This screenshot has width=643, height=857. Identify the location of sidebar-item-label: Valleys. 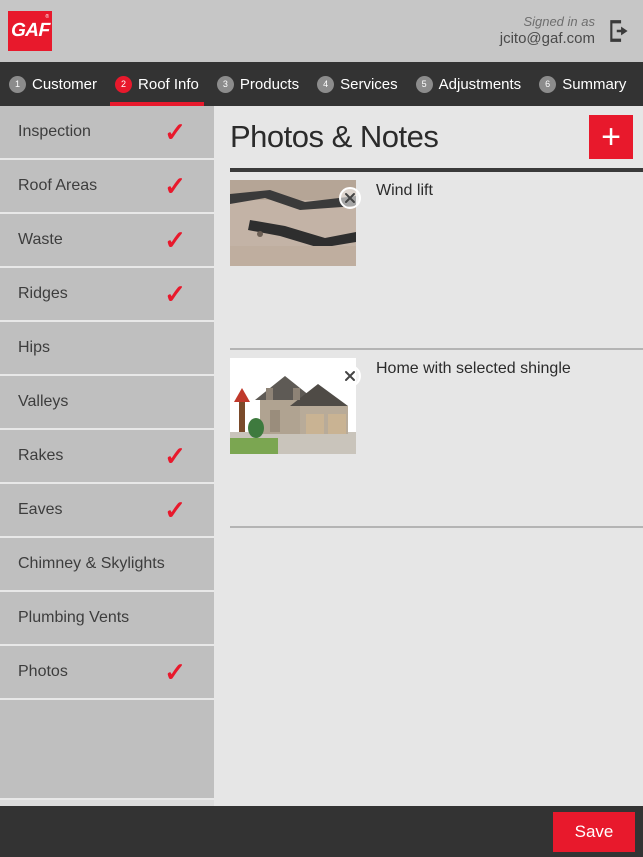
(43, 401).